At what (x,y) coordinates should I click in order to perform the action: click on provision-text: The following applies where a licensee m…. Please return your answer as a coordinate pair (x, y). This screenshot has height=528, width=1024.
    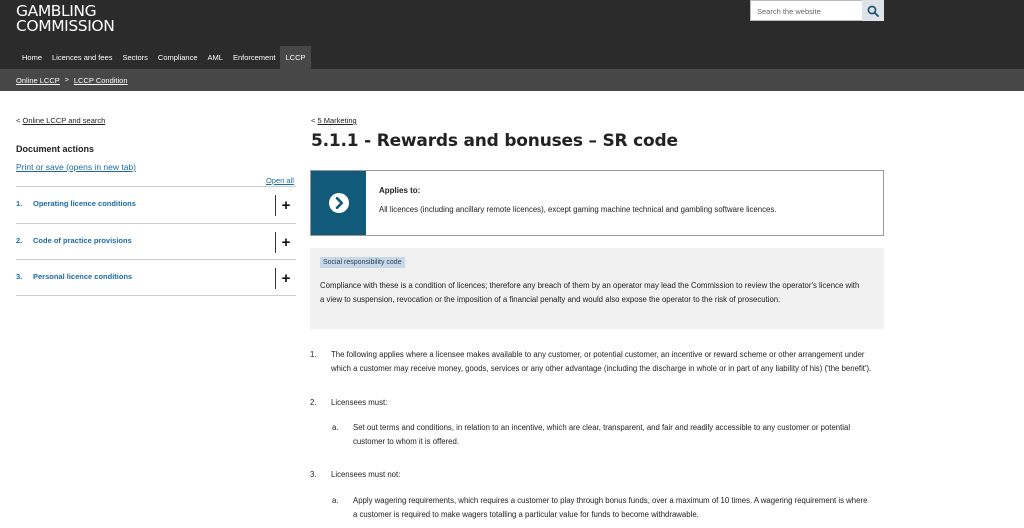
    Looking at the image, I should click on (601, 361).